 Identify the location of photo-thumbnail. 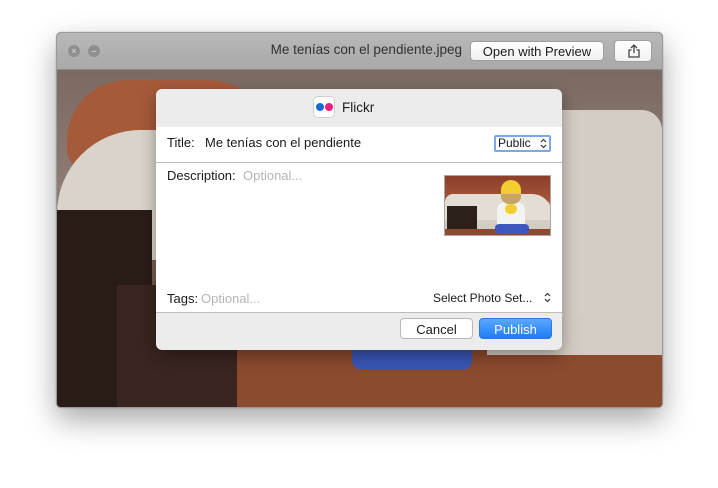
(497, 205).